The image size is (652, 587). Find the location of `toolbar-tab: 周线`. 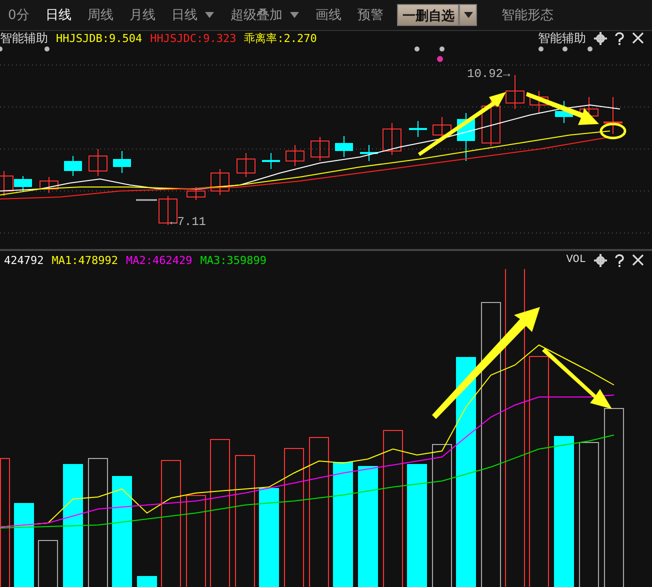

toolbar-tab: 周线 is located at coordinates (100, 15).